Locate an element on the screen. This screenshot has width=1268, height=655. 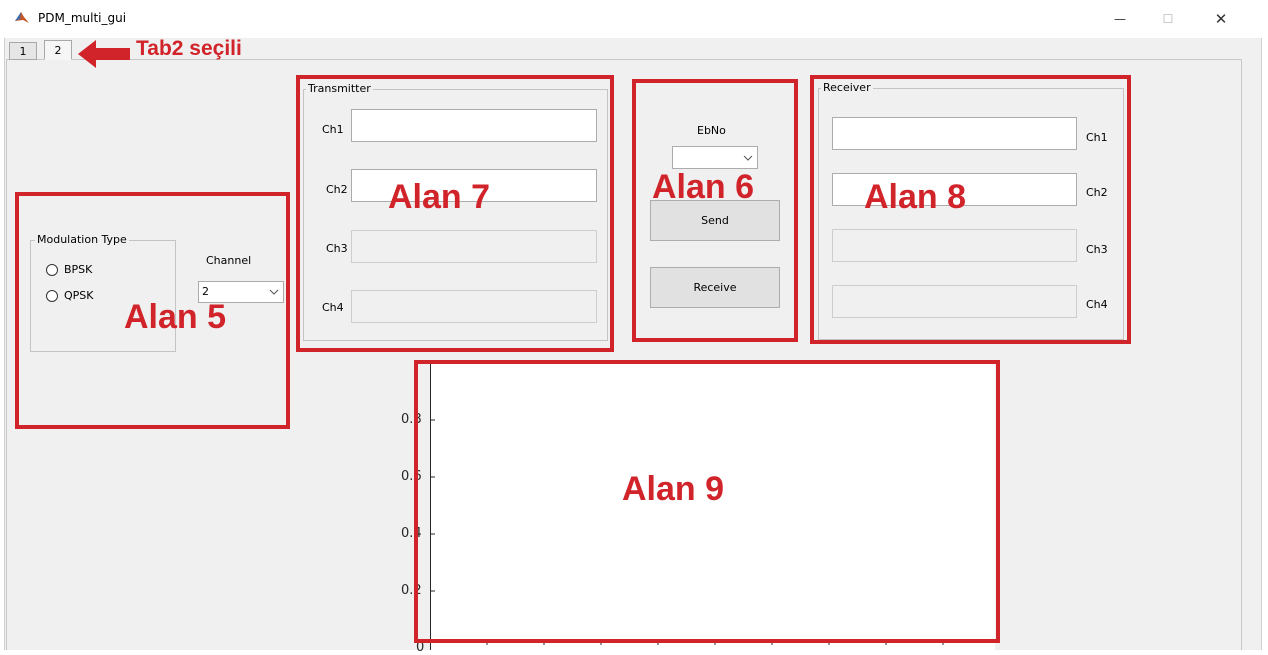
area-6-label: Alan 6 is located at coordinates (703, 187).